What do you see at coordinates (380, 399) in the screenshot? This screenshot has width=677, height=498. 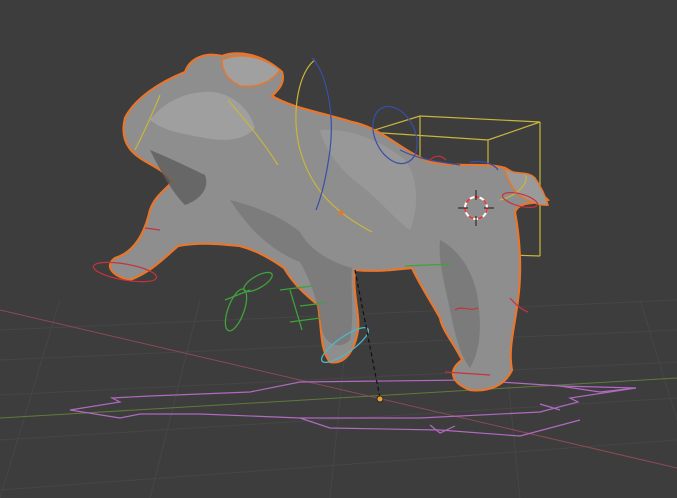 I see `object-origin-icon` at bounding box center [380, 399].